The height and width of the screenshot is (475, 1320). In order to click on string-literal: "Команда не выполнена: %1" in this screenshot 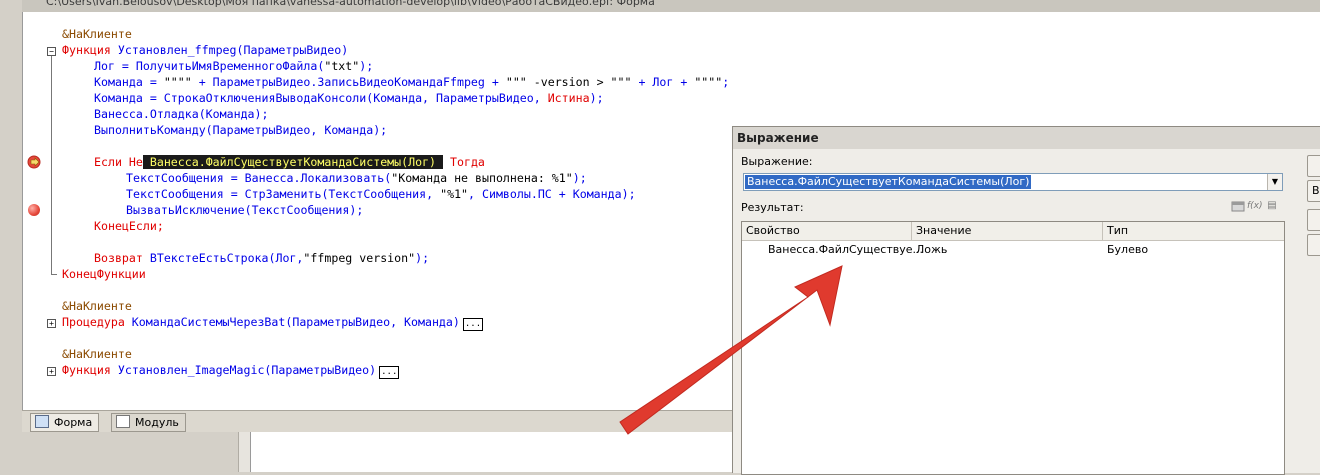, I will do `click(482, 178)`.